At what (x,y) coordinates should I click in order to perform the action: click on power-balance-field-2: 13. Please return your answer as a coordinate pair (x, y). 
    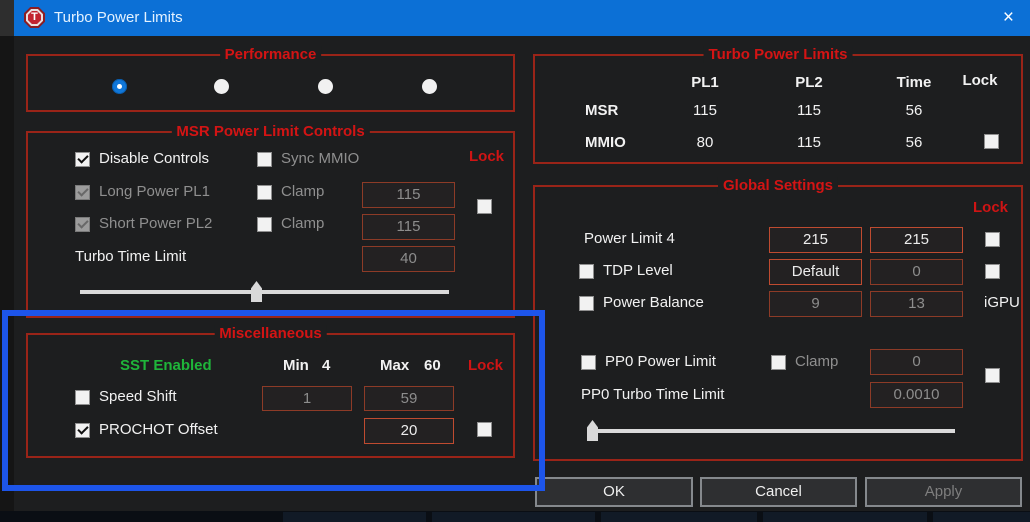
    Looking at the image, I should click on (916, 304).